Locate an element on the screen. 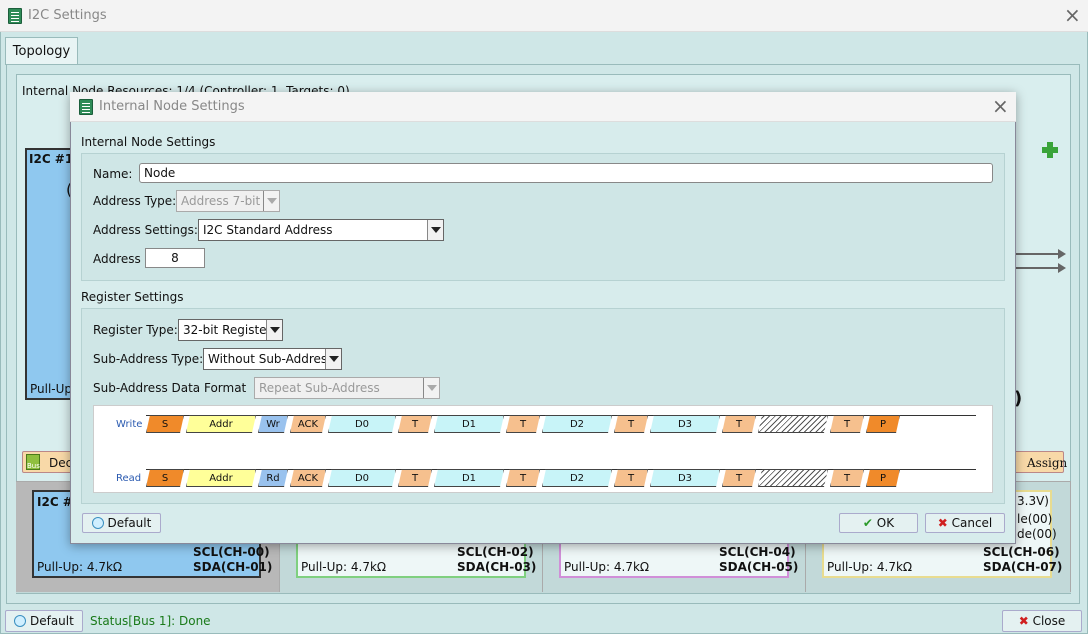  write-segment-8: D2 is located at coordinates (577, 424).